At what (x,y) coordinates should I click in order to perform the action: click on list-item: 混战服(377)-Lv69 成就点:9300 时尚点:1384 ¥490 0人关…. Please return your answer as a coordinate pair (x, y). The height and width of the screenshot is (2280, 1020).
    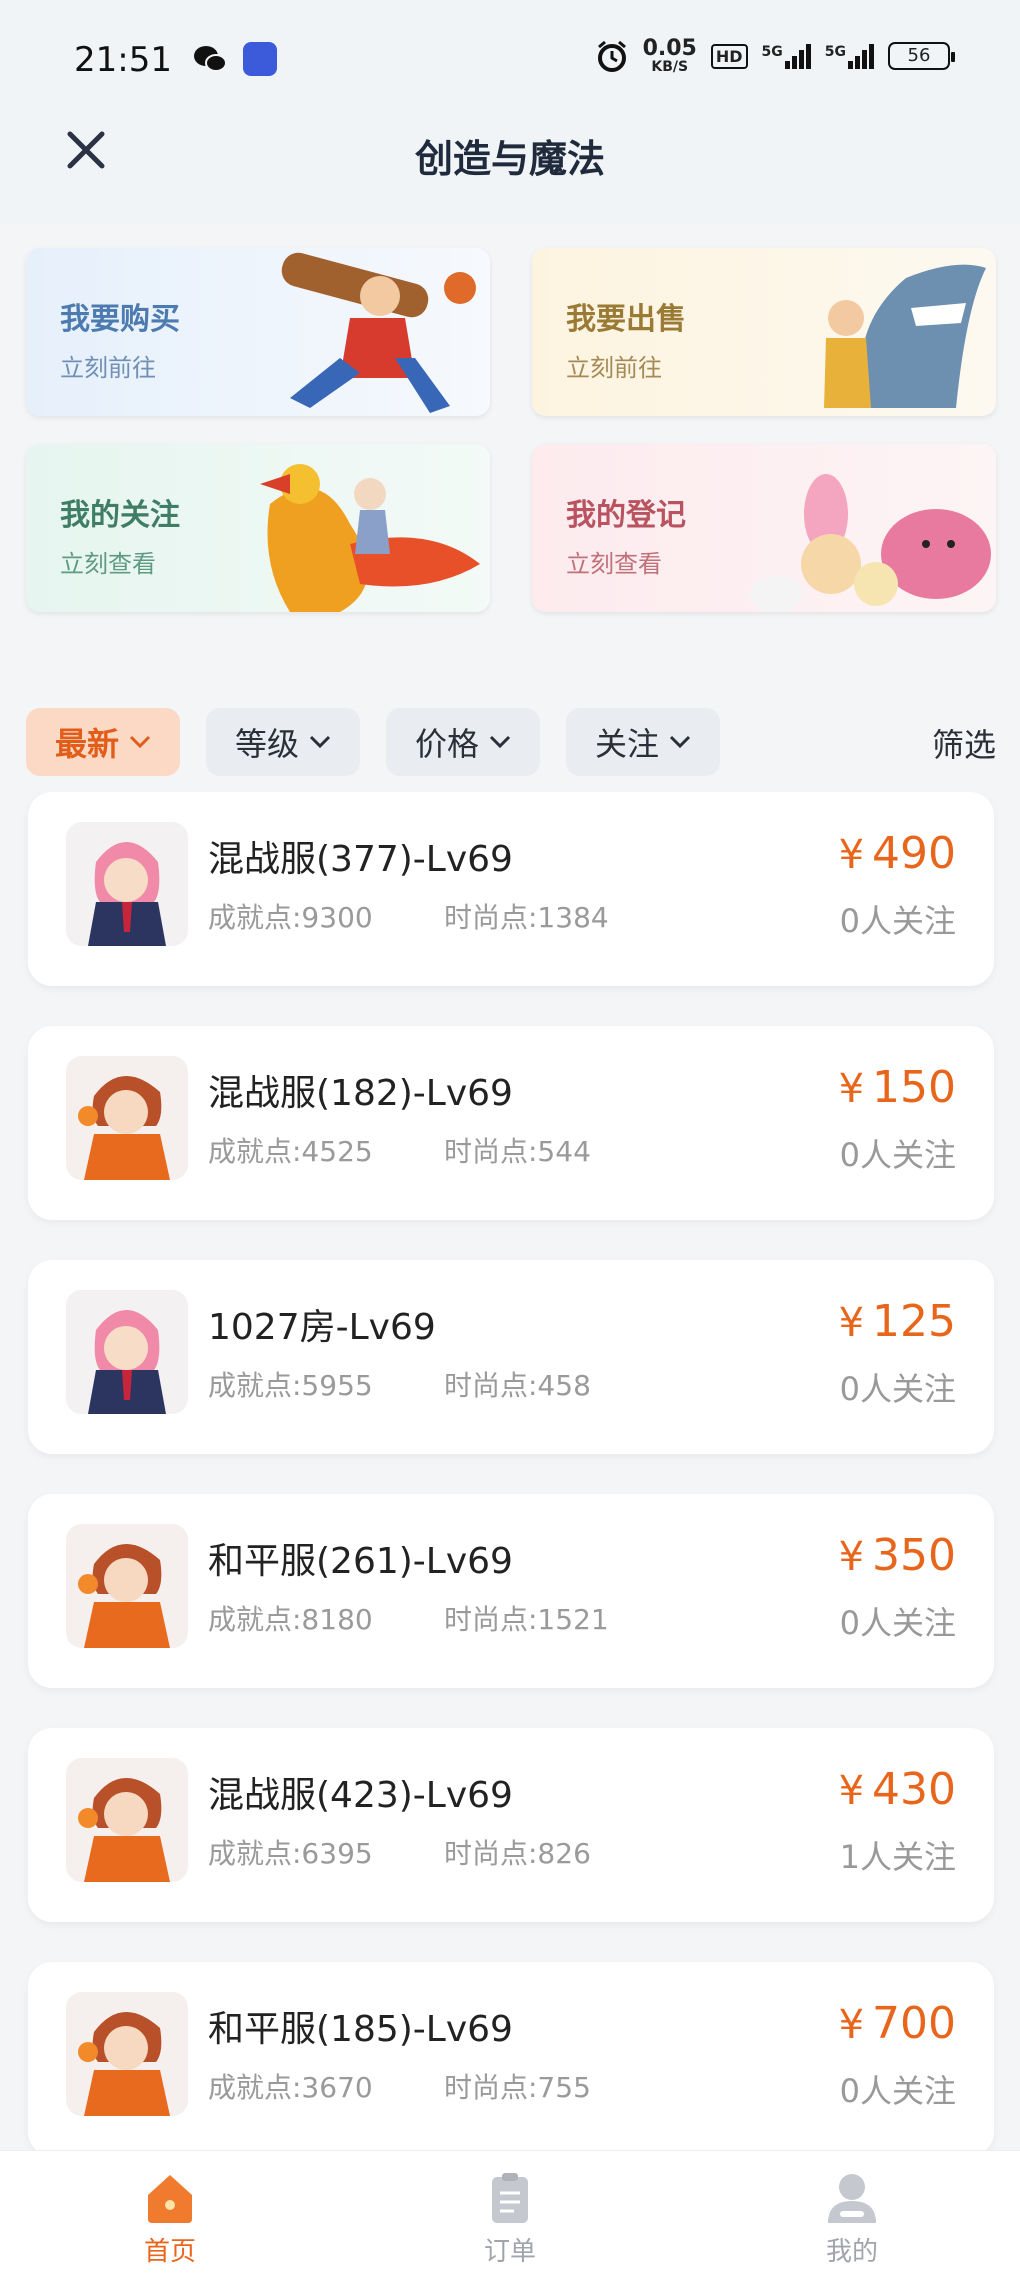
    Looking at the image, I should click on (511, 889).